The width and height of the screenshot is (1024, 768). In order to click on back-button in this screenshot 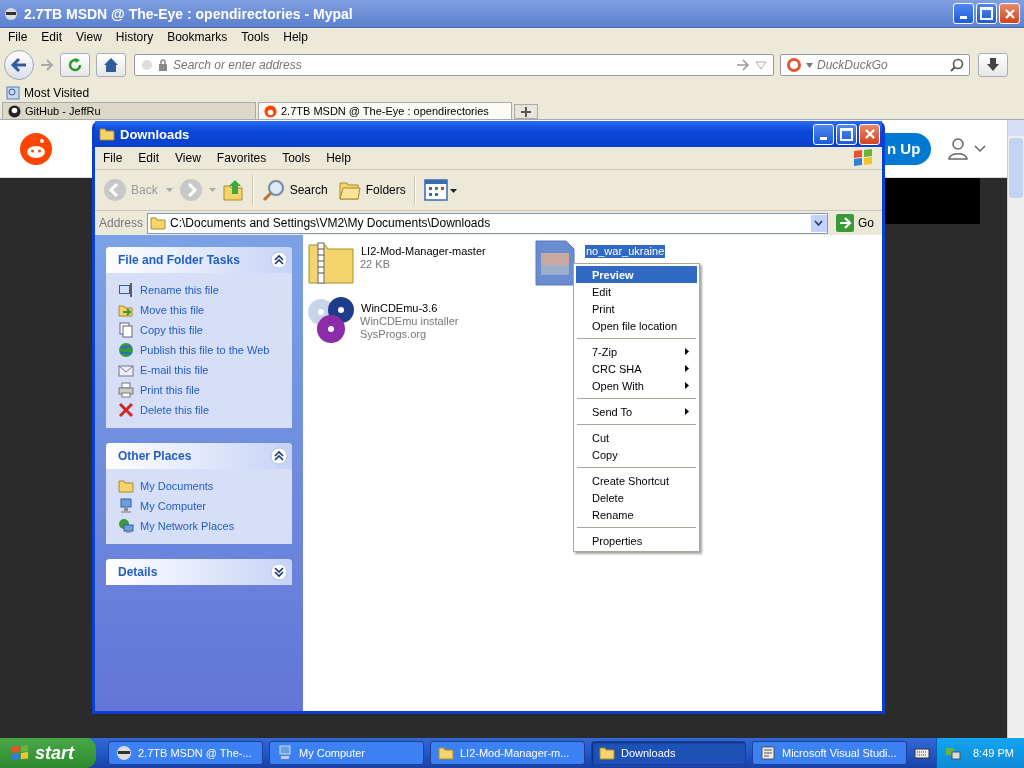, I will do `click(19, 65)`.